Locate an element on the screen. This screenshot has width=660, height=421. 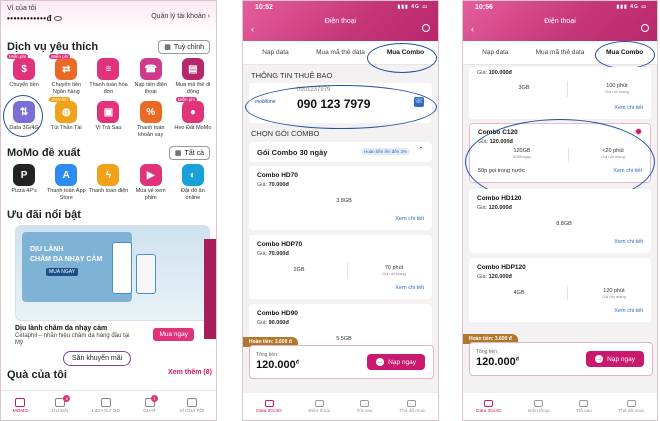
service-item: ● Miễn phí Heo Đất MoMo is located at coordinates (193, 117).